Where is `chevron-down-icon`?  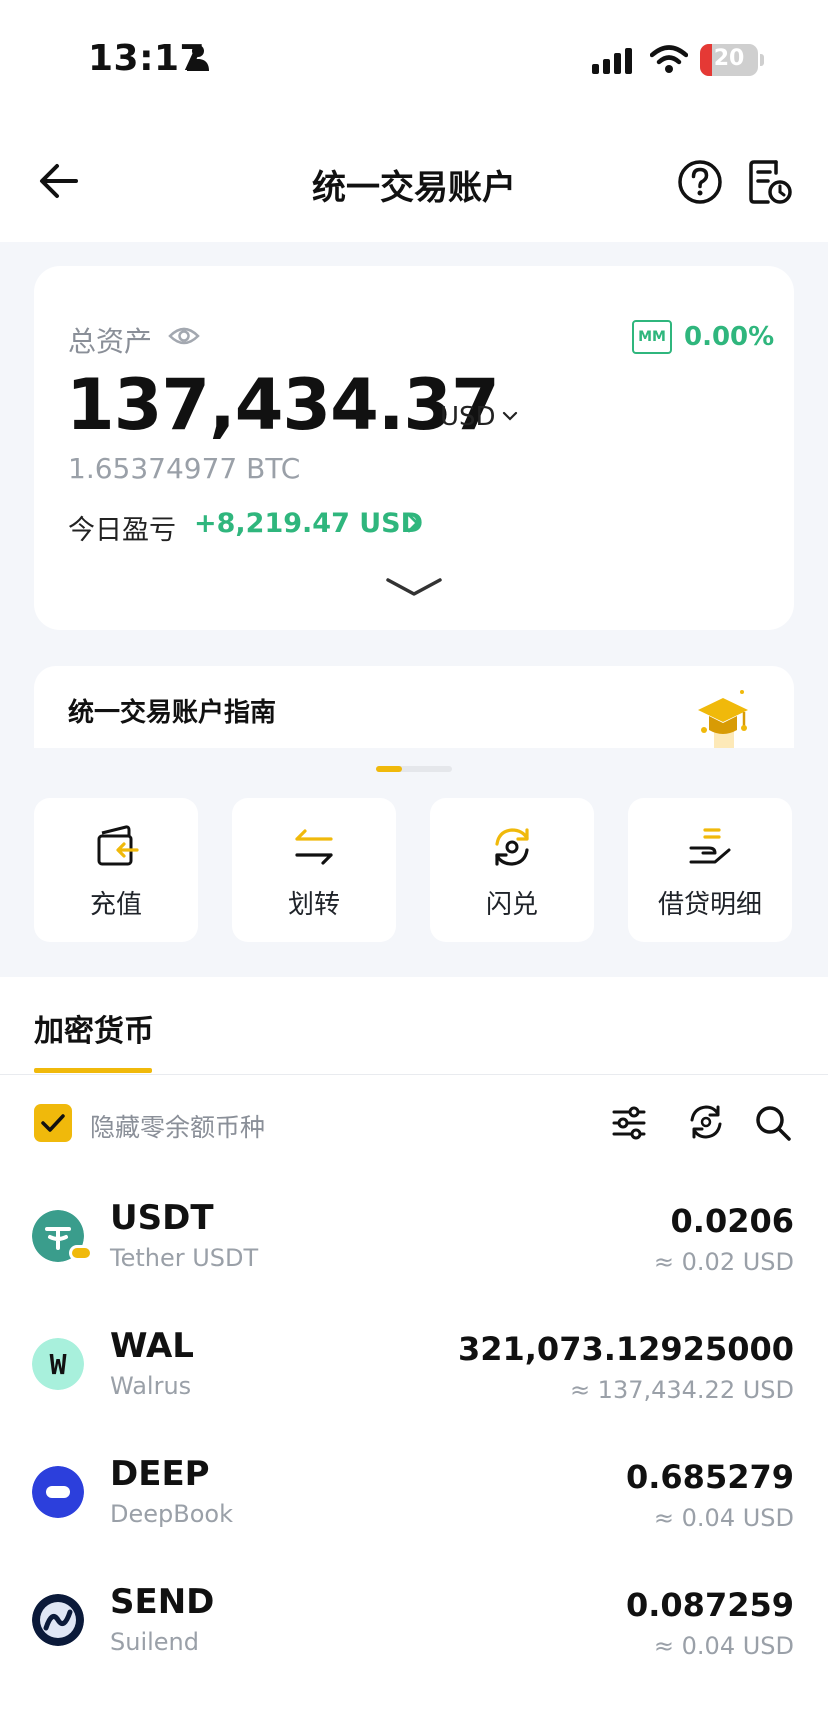 chevron-down-icon is located at coordinates (510, 416).